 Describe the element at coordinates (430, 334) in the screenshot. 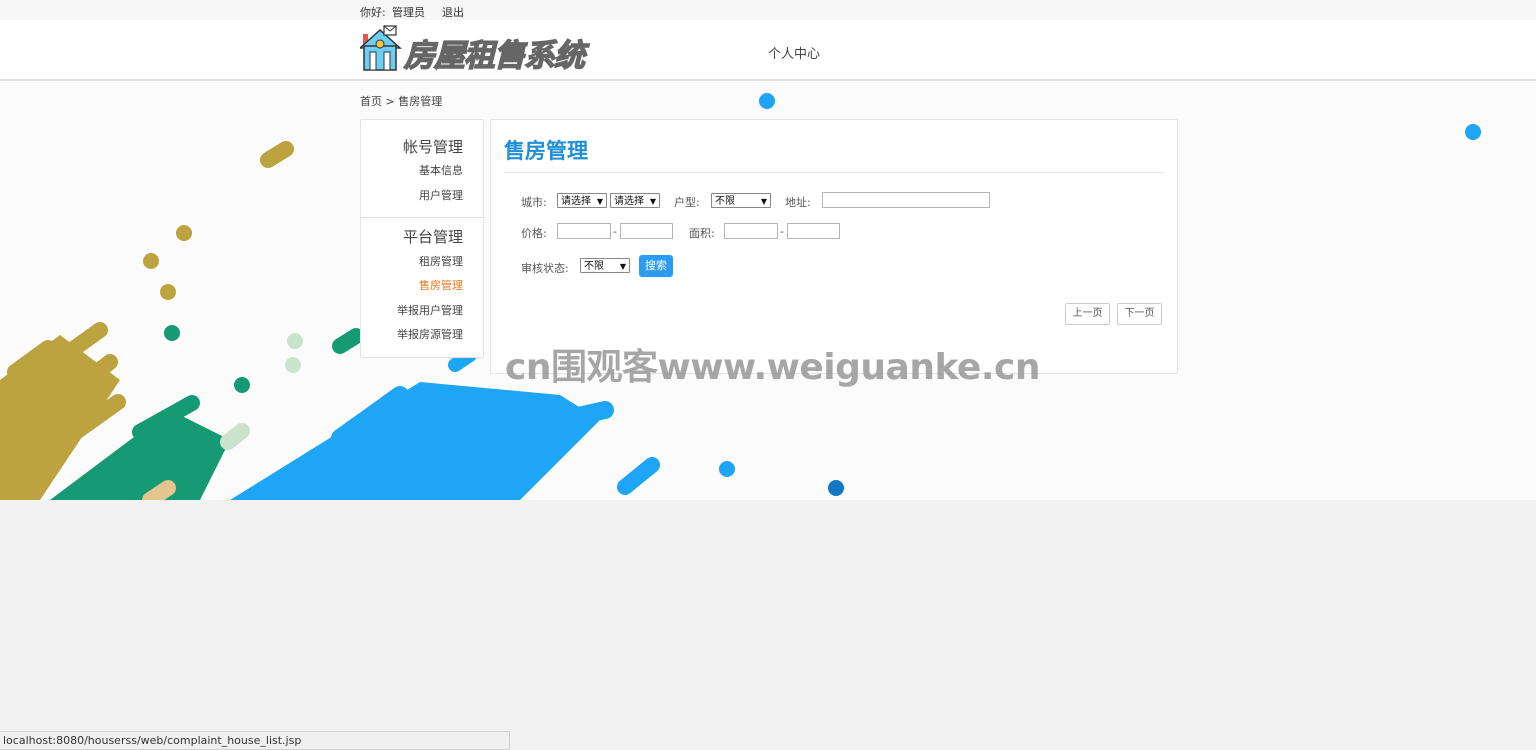

I see `sidebar-item-report-listings: 举报房源管理` at that location.